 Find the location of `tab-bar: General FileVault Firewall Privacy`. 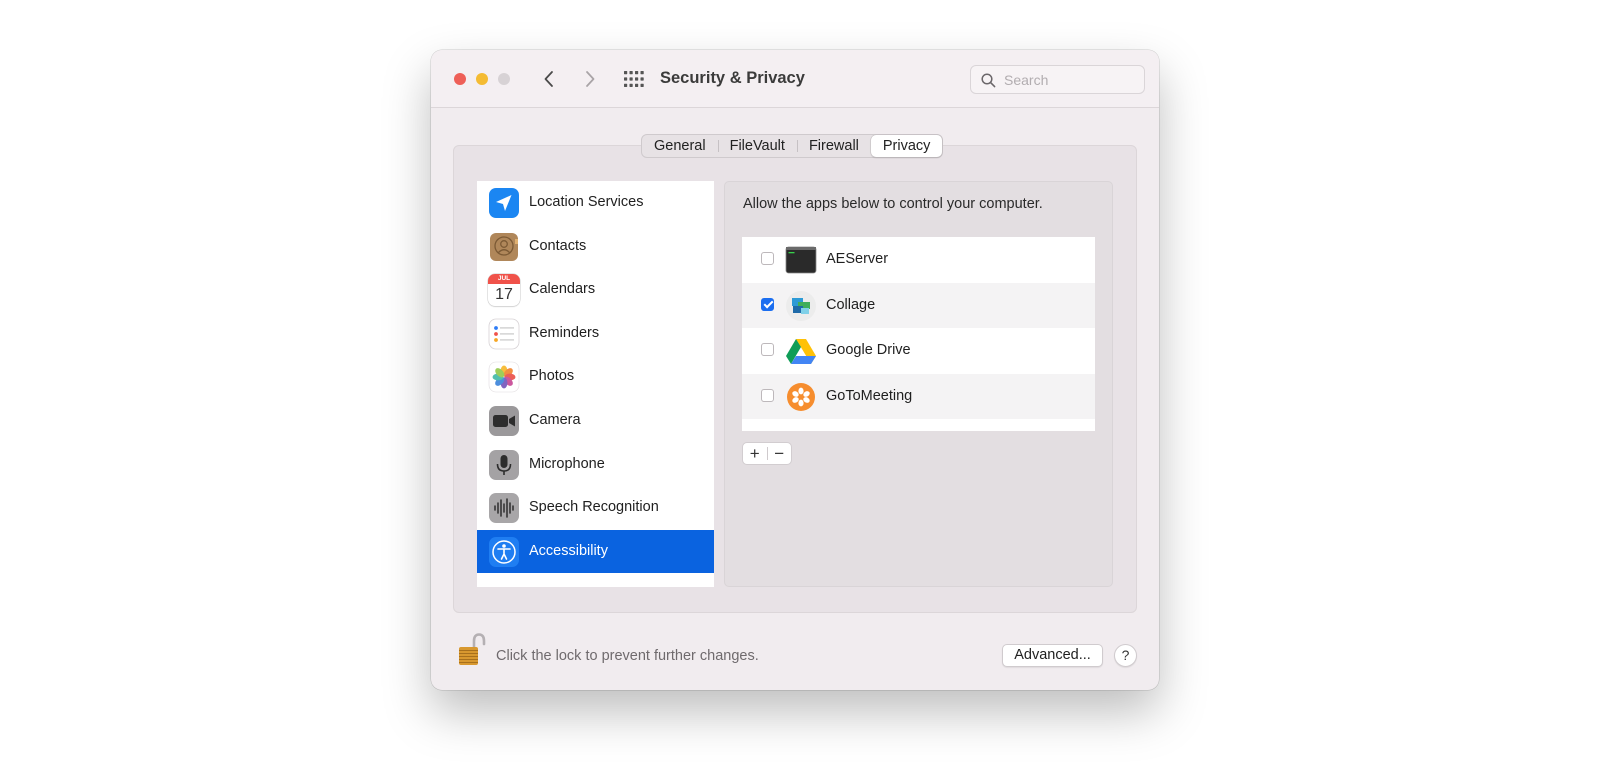

tab-bar: General FileVault Firewall Privacy is located at coordinates (792, 146).